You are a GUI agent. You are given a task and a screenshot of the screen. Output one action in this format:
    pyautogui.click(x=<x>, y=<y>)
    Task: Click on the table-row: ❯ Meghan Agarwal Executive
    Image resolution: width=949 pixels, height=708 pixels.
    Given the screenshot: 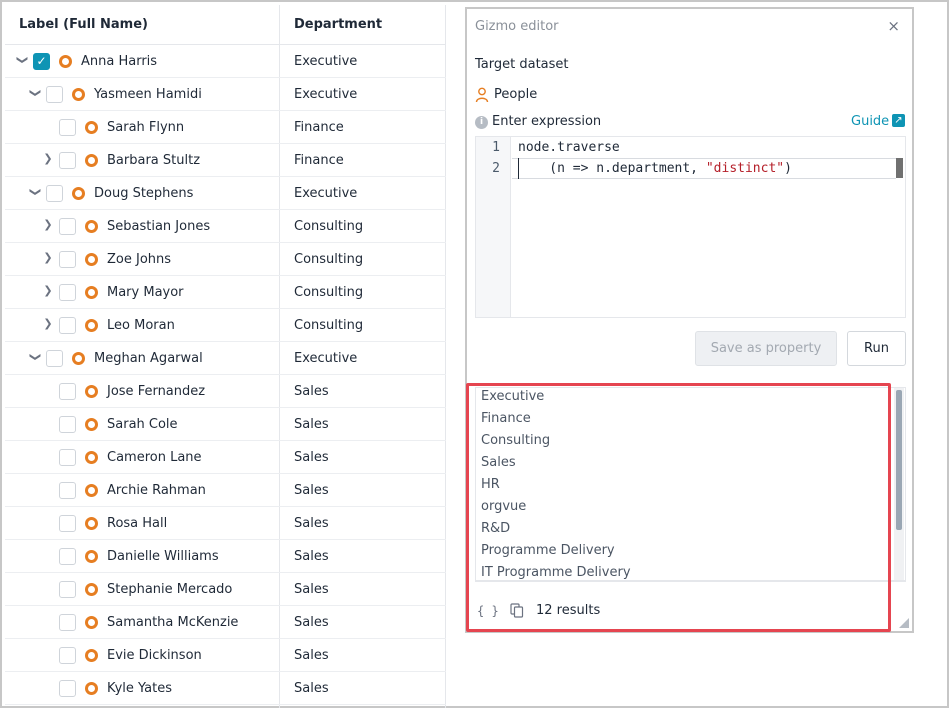 What is the action you would take?
    pyautogui.click(x=225, y=358)
    